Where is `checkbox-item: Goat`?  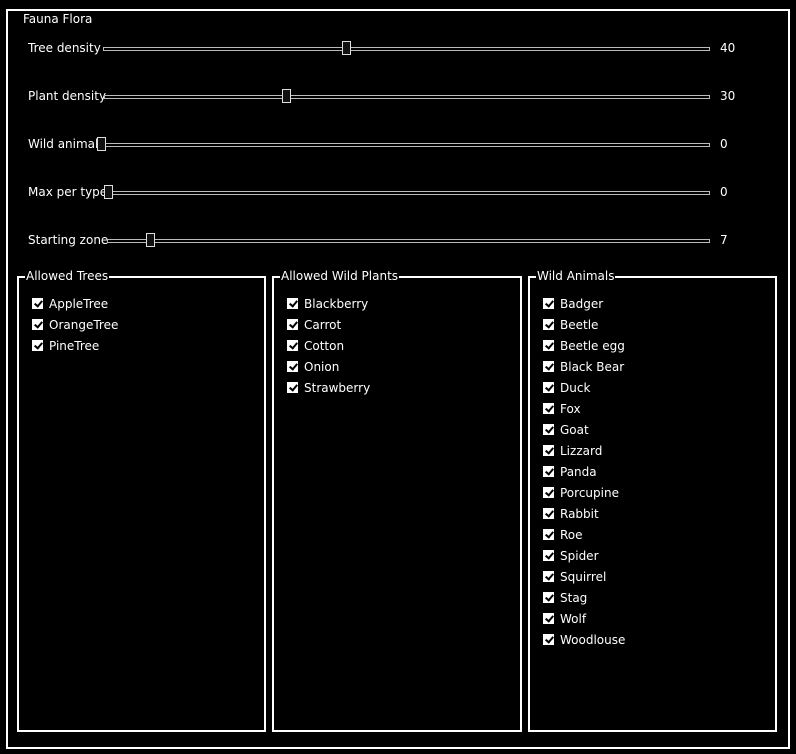
checkbox-item: Goat is located at coordinates (584, 429).